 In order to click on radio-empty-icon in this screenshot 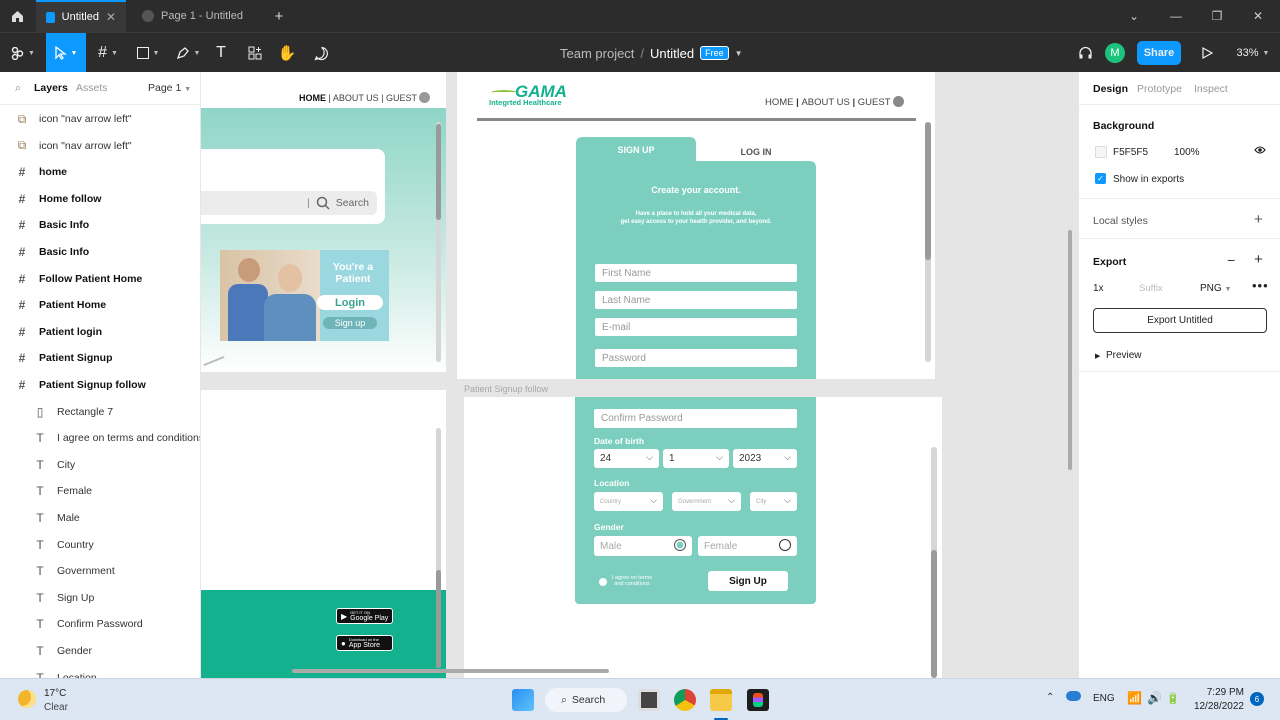, I will do `click(785, 545)`.